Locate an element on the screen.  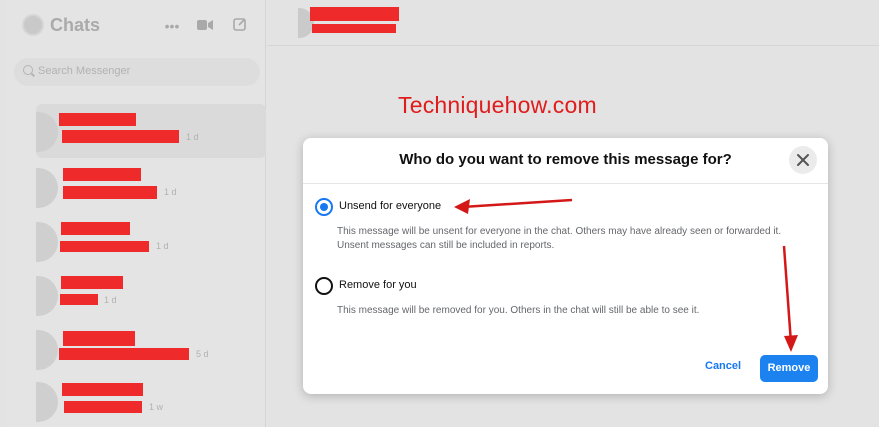
close-icon is located at coordinates (803, 160).